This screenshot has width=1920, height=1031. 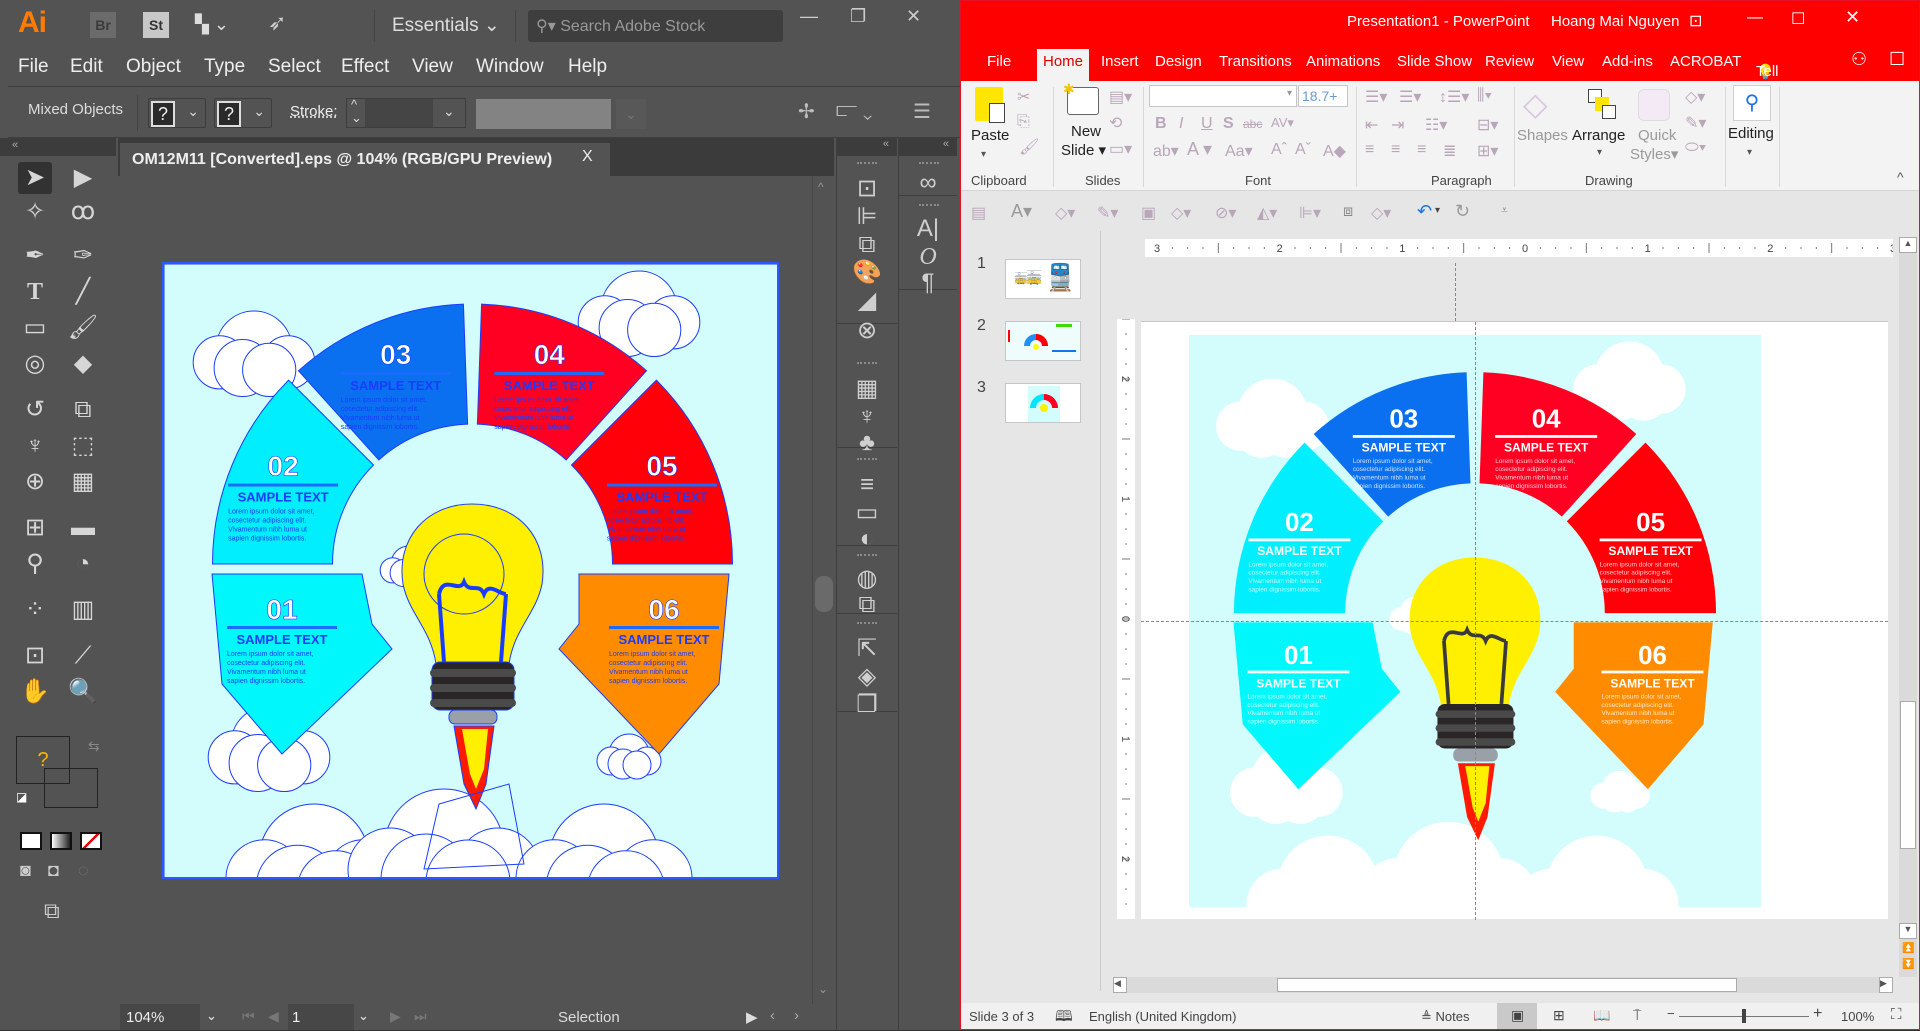 I want to click on menu-view: View, so click(x=432, y=67).